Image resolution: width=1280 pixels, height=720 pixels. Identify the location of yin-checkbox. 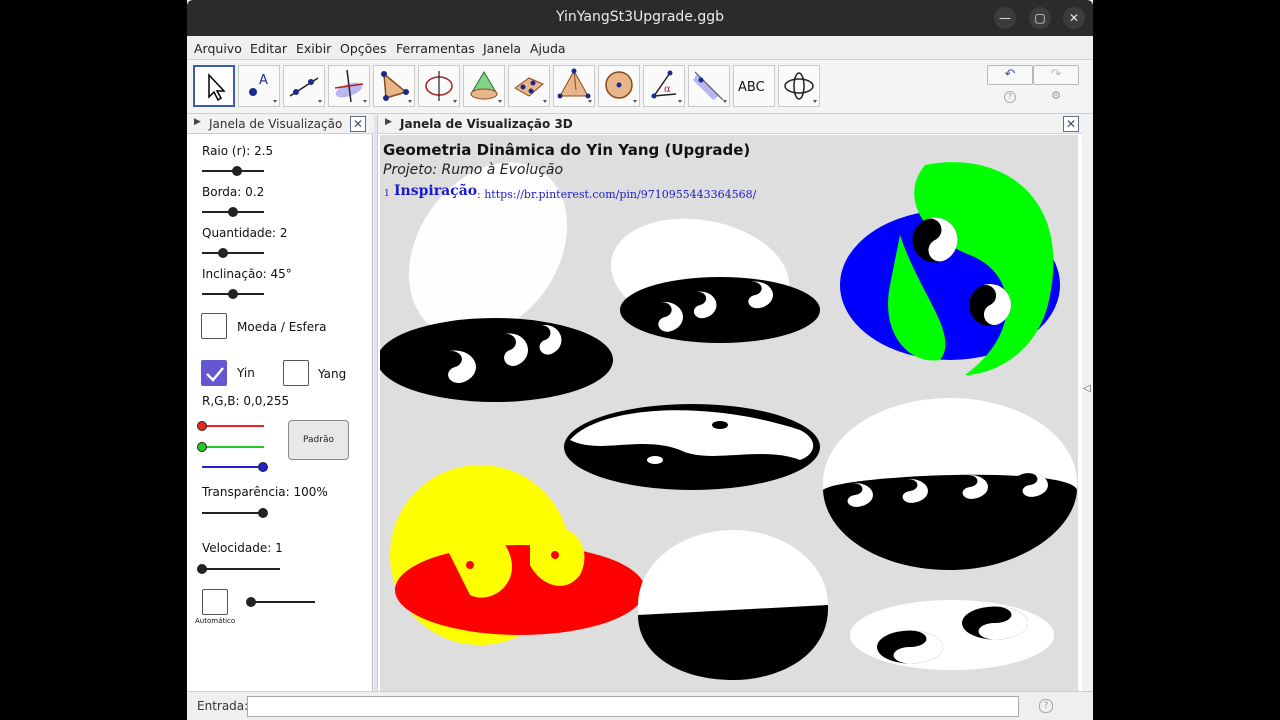
(214, 373).